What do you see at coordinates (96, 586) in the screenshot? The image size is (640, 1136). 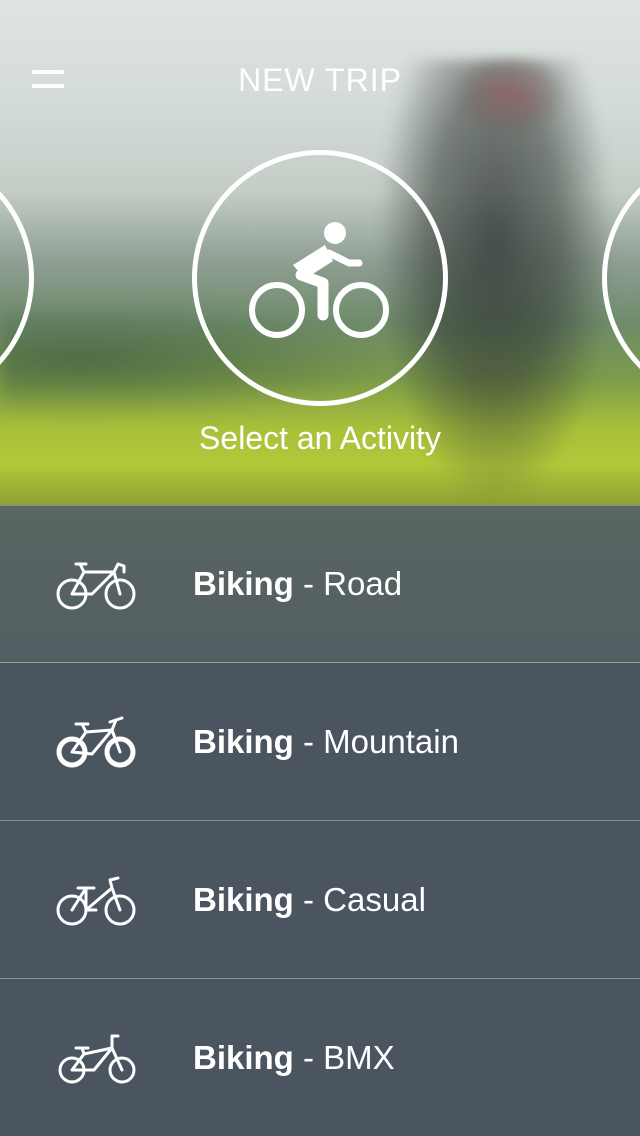 I see `road-bike-icon` at bounding box center [96, 586].